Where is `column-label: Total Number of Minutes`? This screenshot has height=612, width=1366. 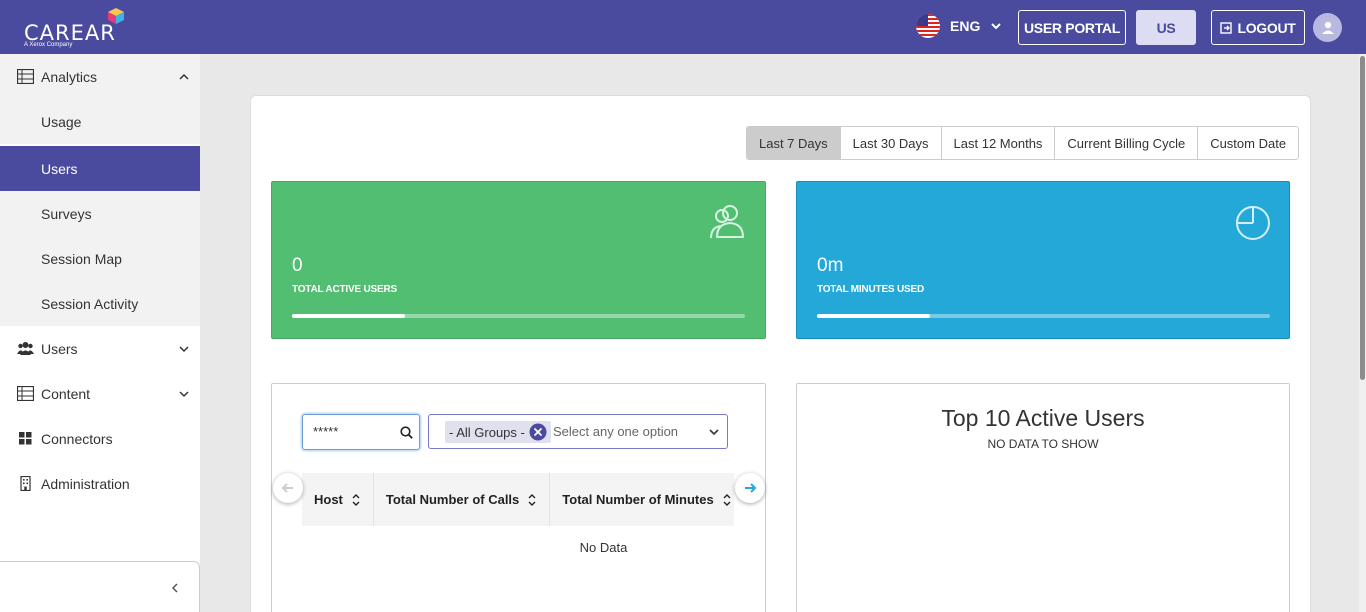
column-label: Total Number of Minutes is located at coordinates (638, 499).